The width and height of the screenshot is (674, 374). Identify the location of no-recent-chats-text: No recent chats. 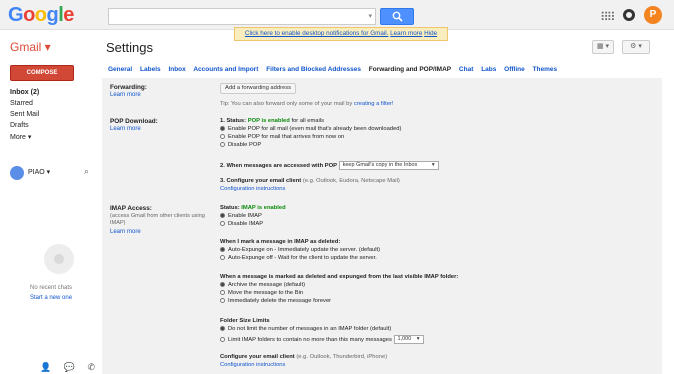
(51, 288).